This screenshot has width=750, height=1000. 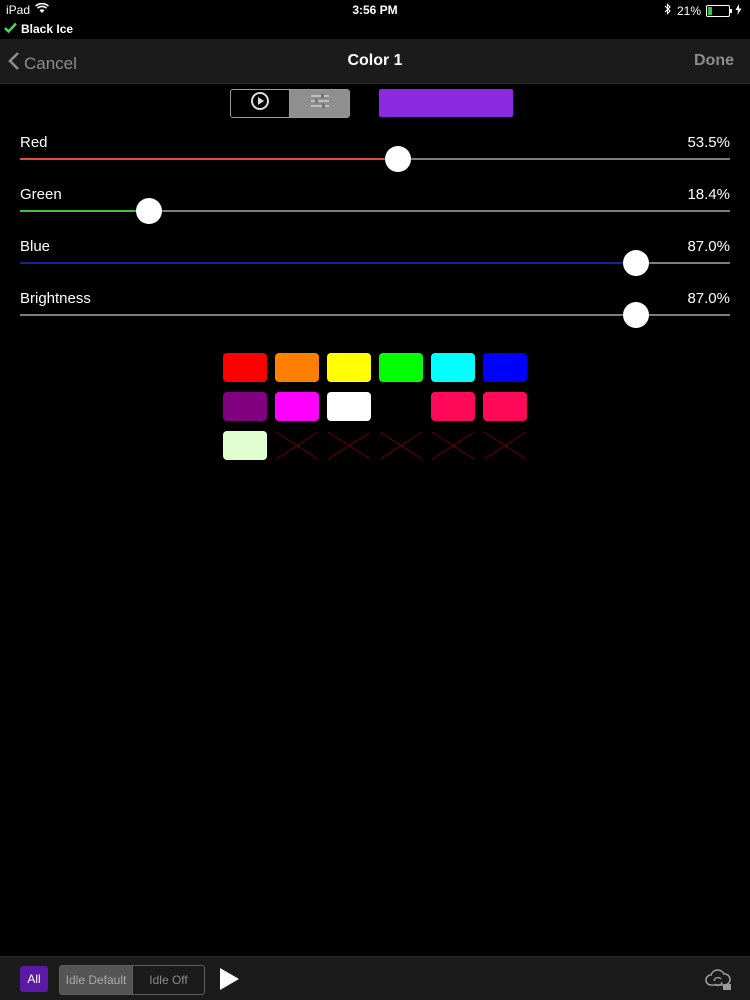 What do you see at coordinates (708, 142) in the screenshot?
I see `slider-value-red: 53.5%` at bounding box center [708, 142].